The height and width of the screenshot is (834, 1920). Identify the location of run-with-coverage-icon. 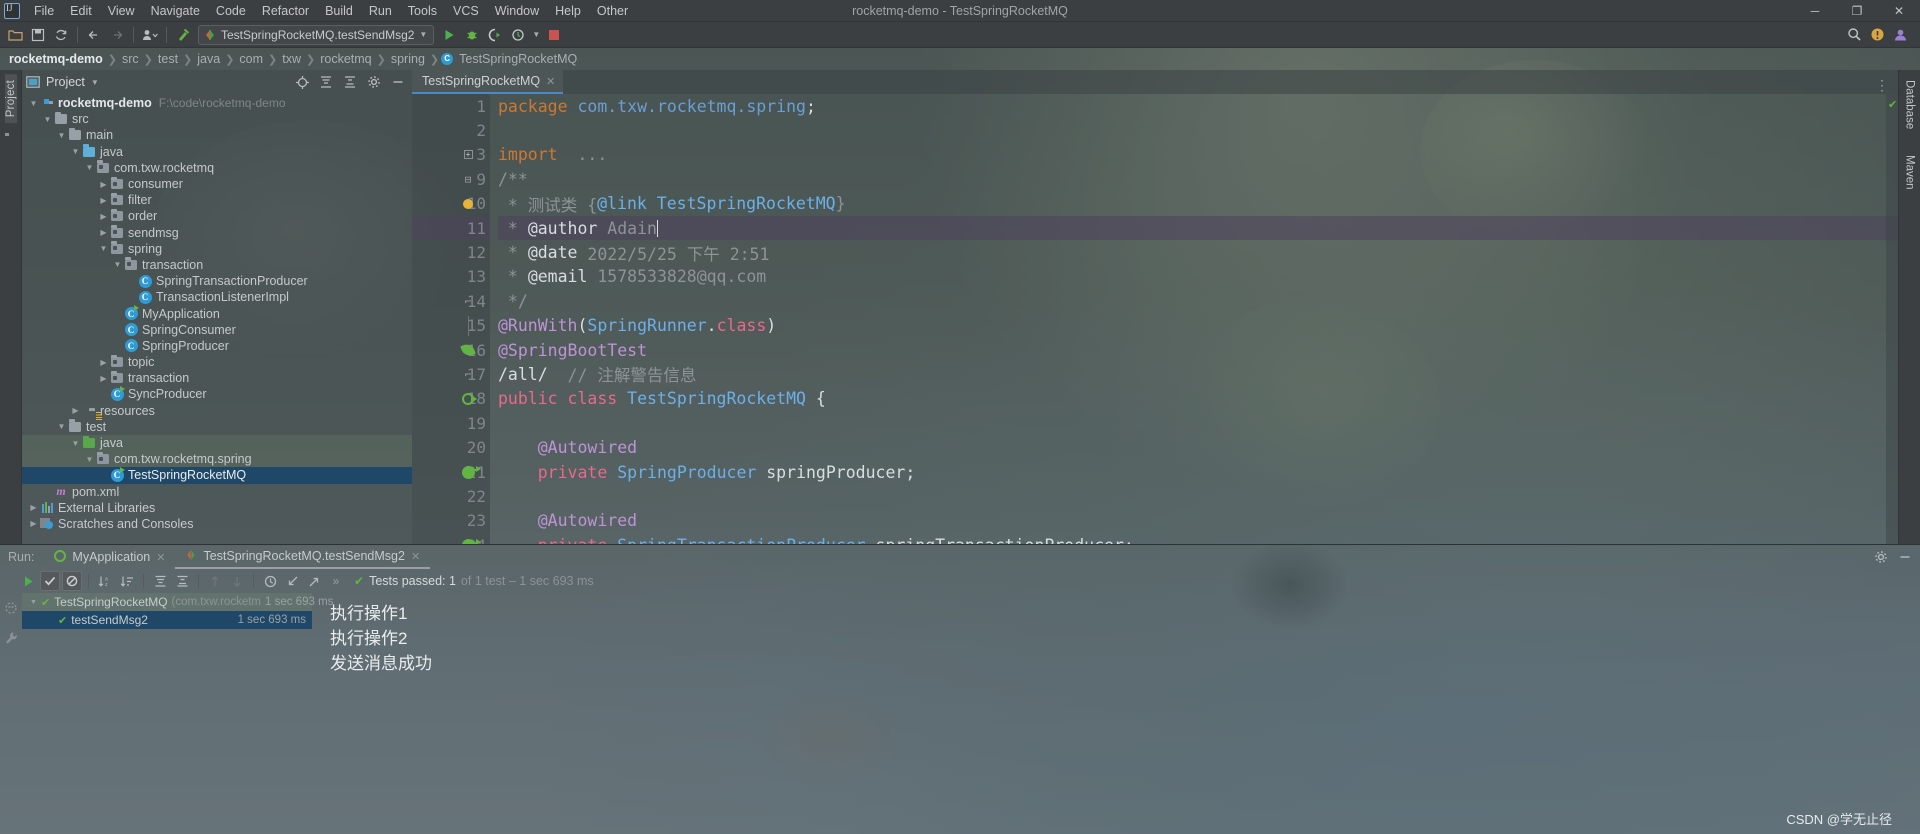
(495, 35).